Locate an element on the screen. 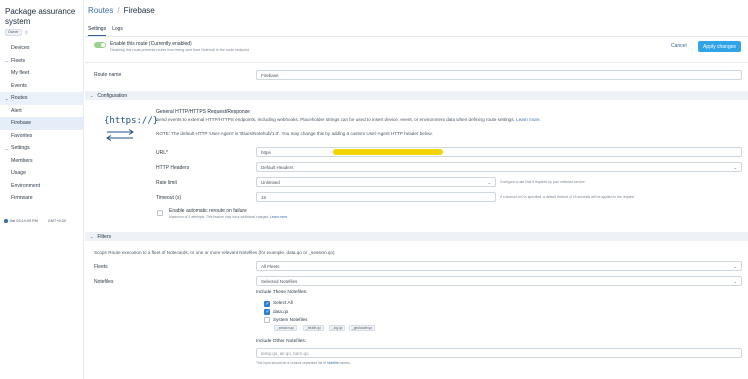 This screenshot has height=379, width=748. sidebar-item-label: My fleet is located at coordinates (20, 73).